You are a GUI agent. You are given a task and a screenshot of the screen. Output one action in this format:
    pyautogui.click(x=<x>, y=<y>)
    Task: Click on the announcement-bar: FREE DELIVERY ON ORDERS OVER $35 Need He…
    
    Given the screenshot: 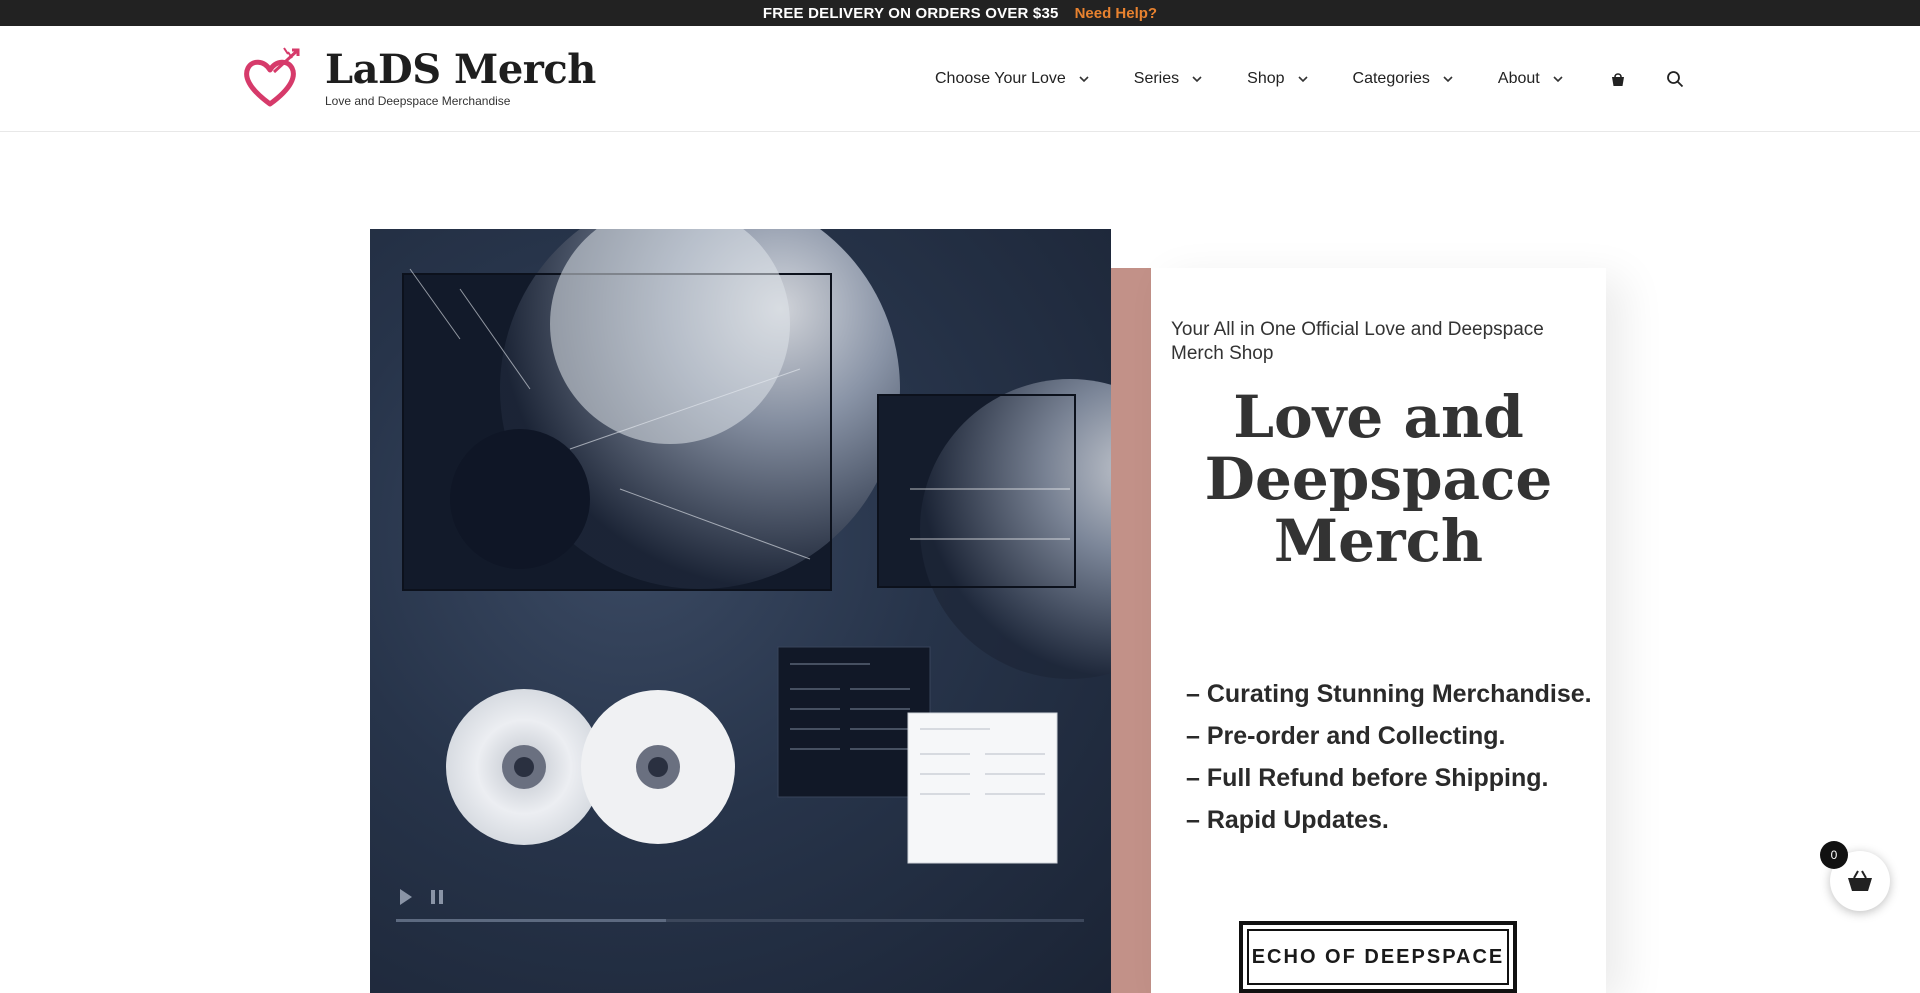 What is the action you would take?
    pyautogui.click(x=960, y=13)
    